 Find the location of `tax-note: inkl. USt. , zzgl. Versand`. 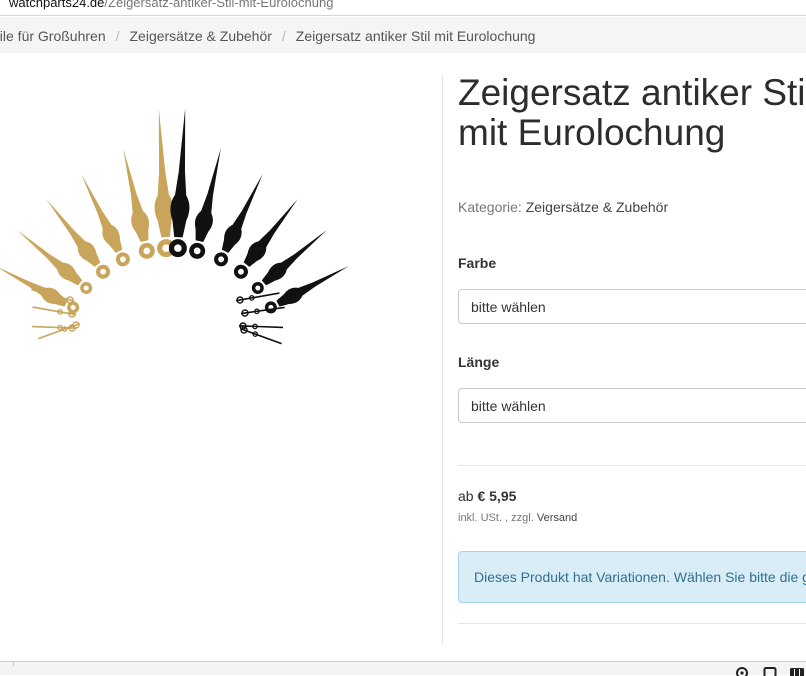

tax-note: inkl. USt. , zzgl. Versand is located at coordinates (517, 518).